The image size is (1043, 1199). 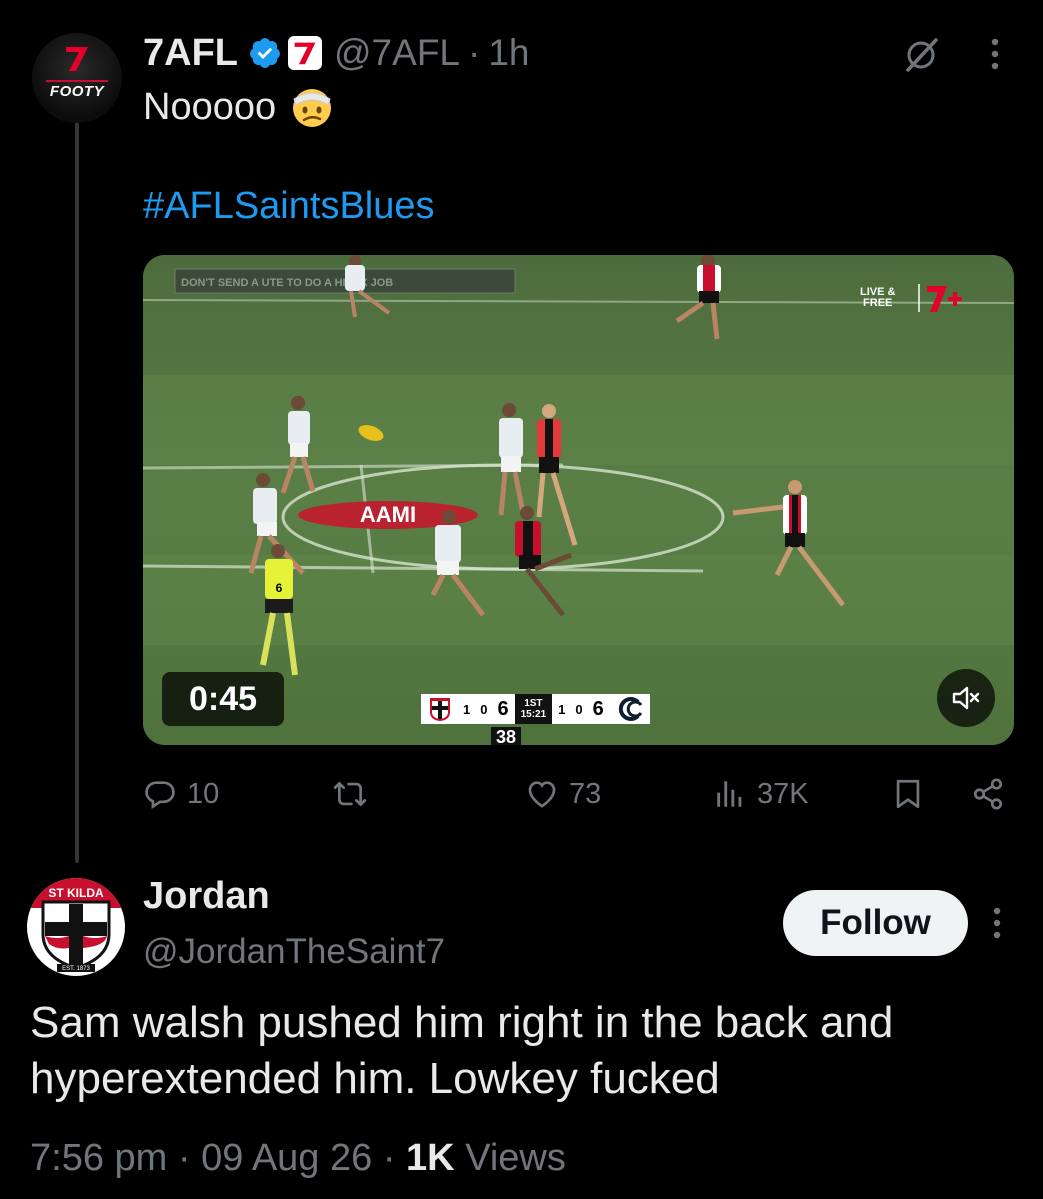 I want to click on player-number: 38, so click(x=506, y=736).